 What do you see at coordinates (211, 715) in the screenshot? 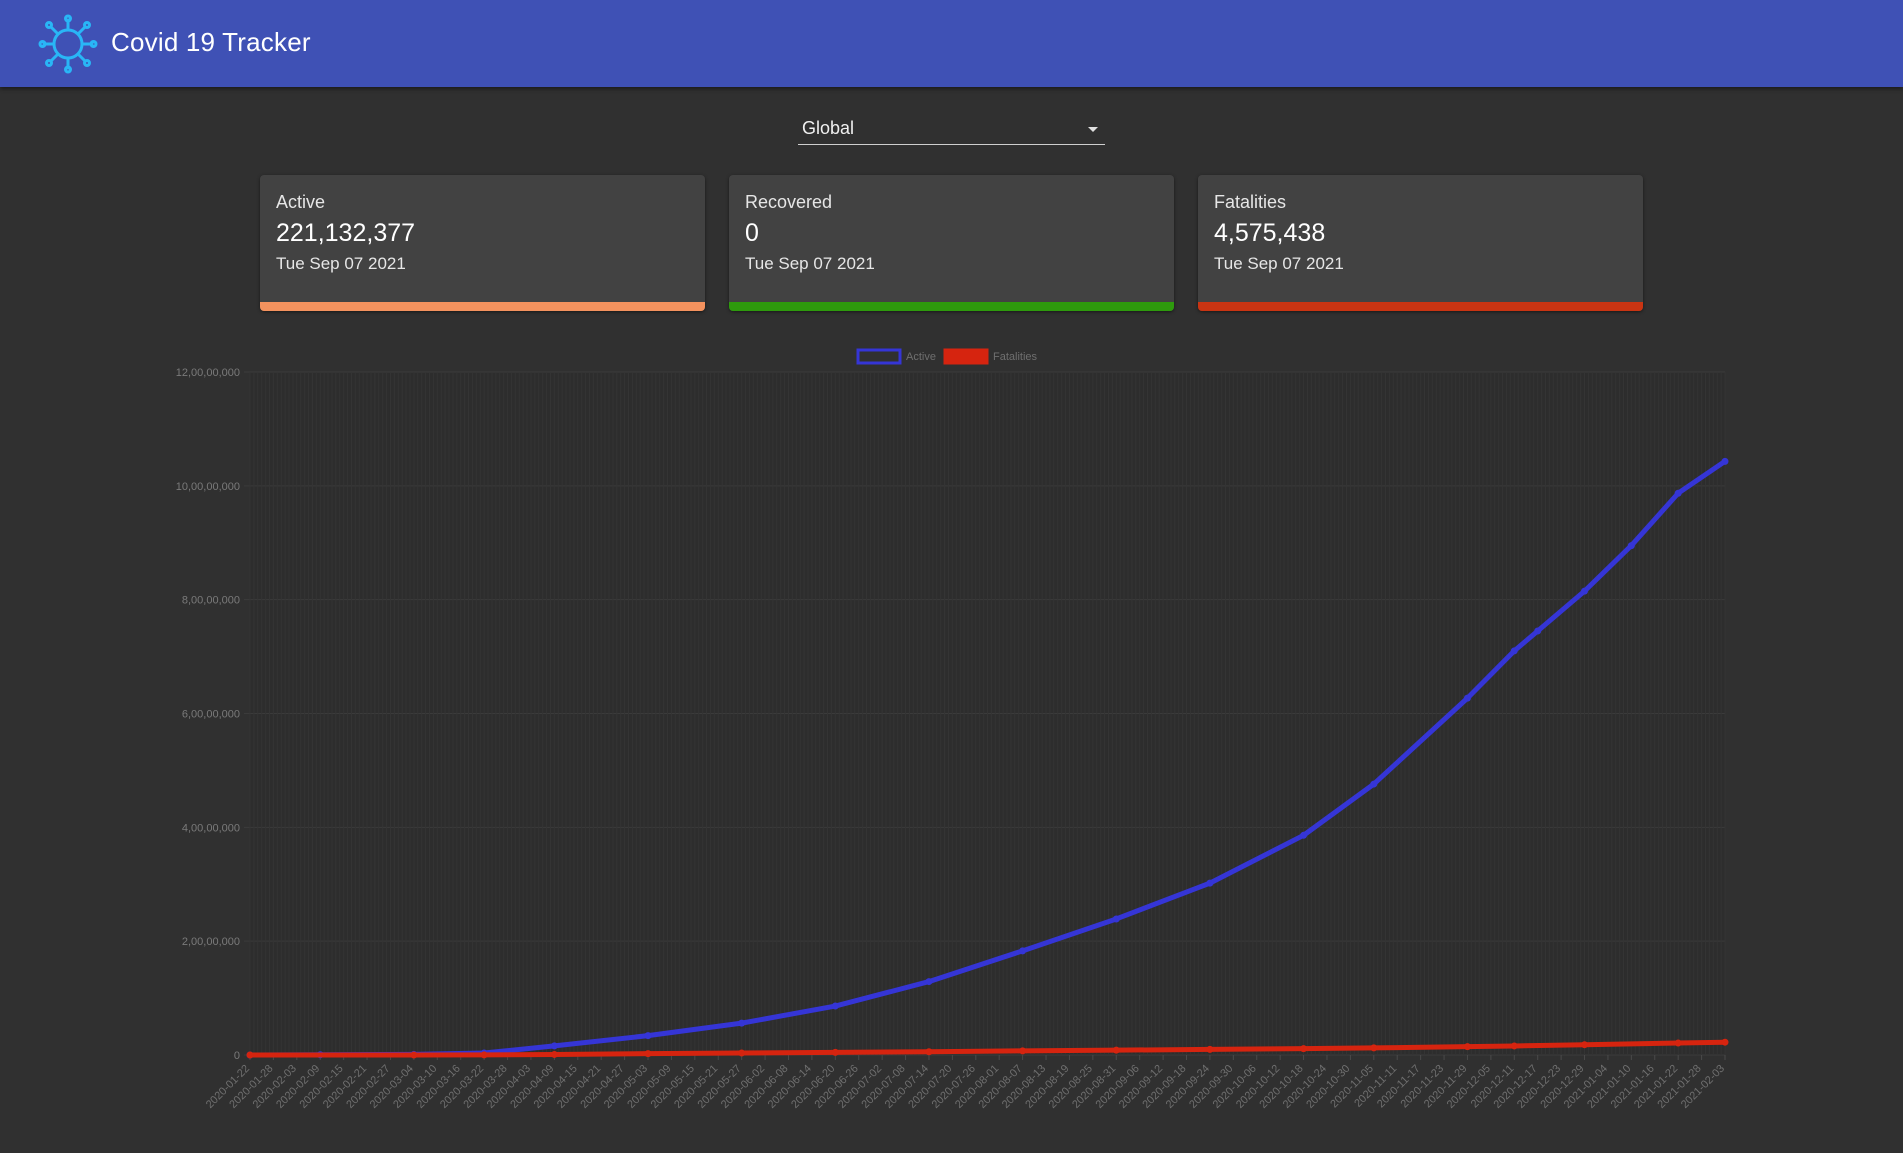
I see `y-tick-label: 6,00,00,000` at bounding box center [211, 715].